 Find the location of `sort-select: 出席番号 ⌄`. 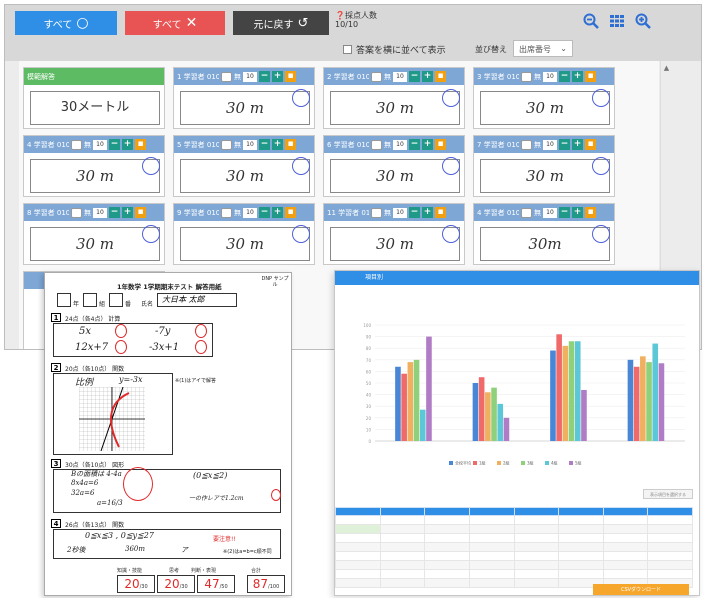

sort-select: 出席番号 ⌄ is located at coordinates (543, 48).